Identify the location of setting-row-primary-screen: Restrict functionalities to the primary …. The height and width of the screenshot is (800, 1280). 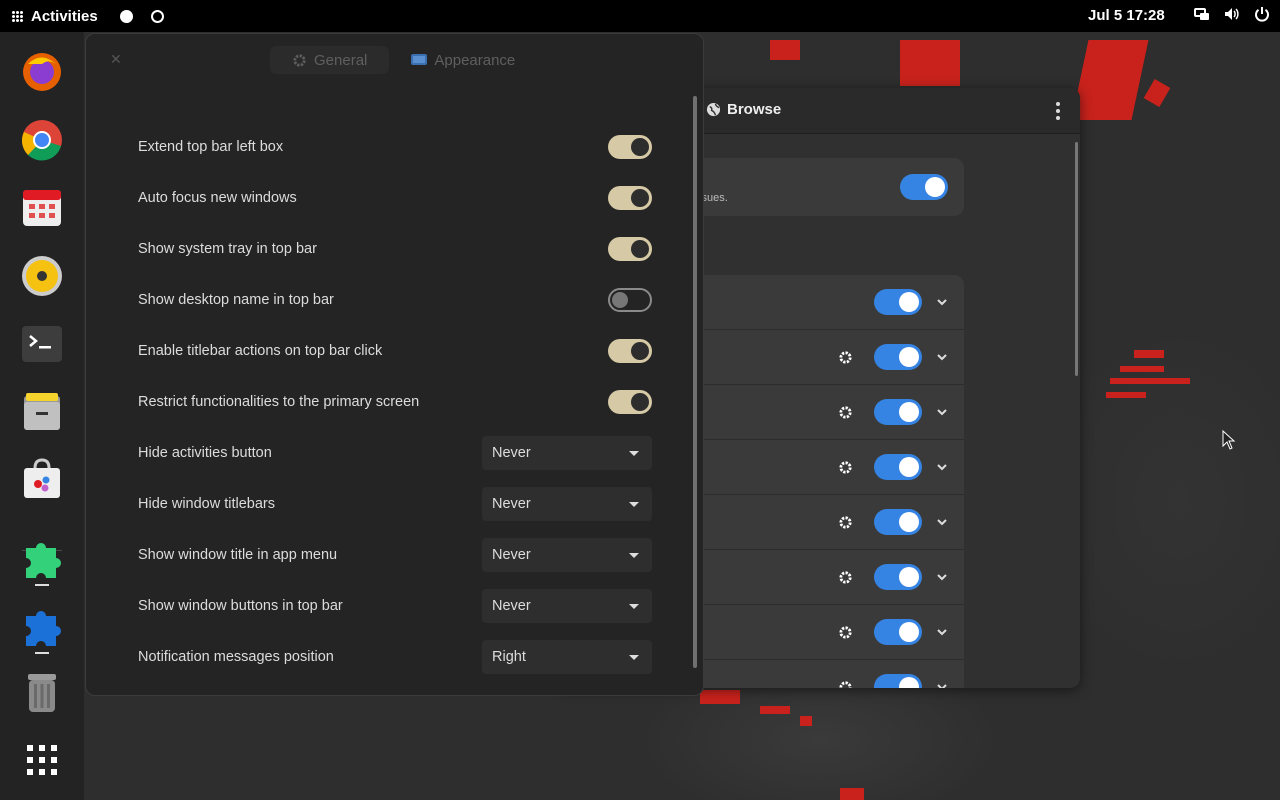
(395, 401).